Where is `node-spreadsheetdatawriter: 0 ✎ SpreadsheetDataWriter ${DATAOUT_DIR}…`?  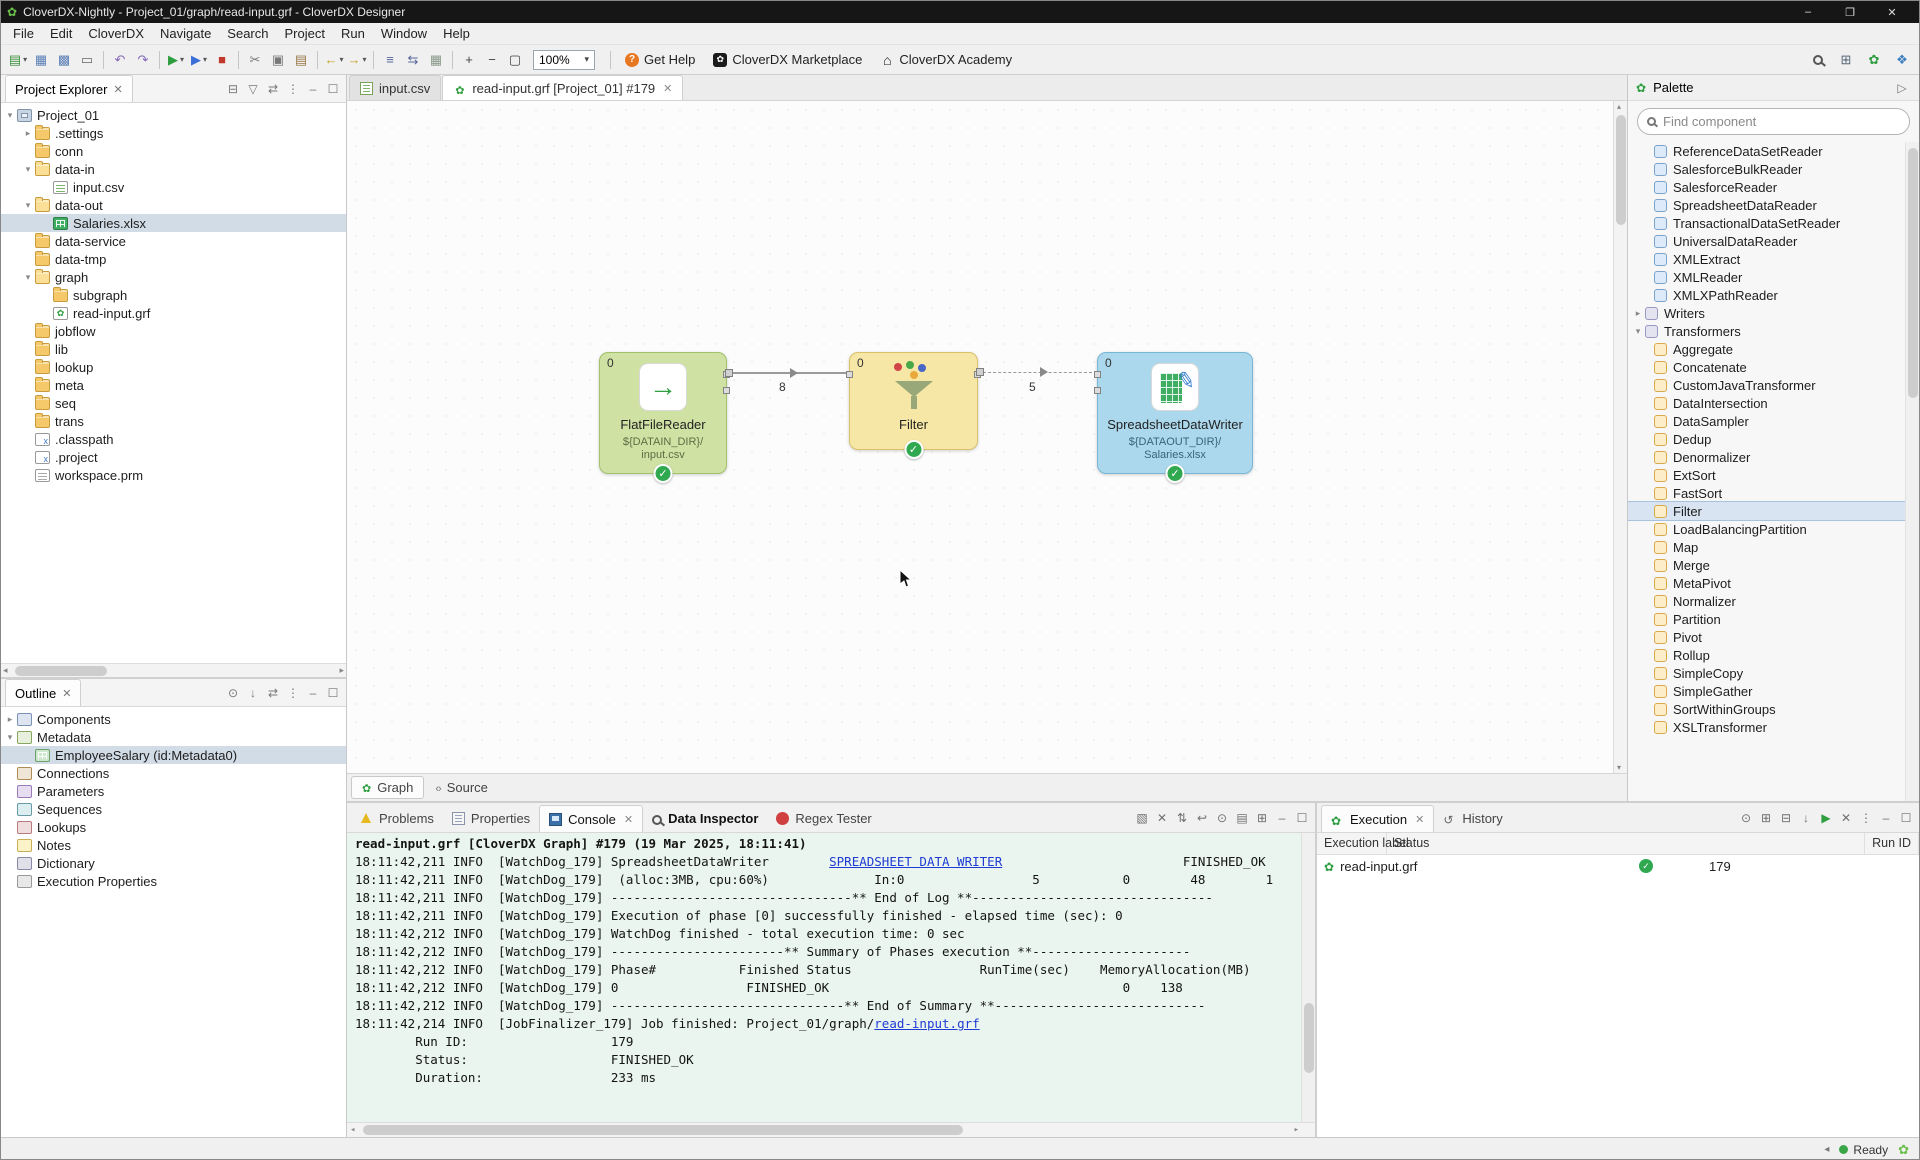 node-spreadsheetdatawriter: 0 ✎ SpreadsheetDataWriter ${DATAOUT_DIR}… is located at coordinates (1173, 417).